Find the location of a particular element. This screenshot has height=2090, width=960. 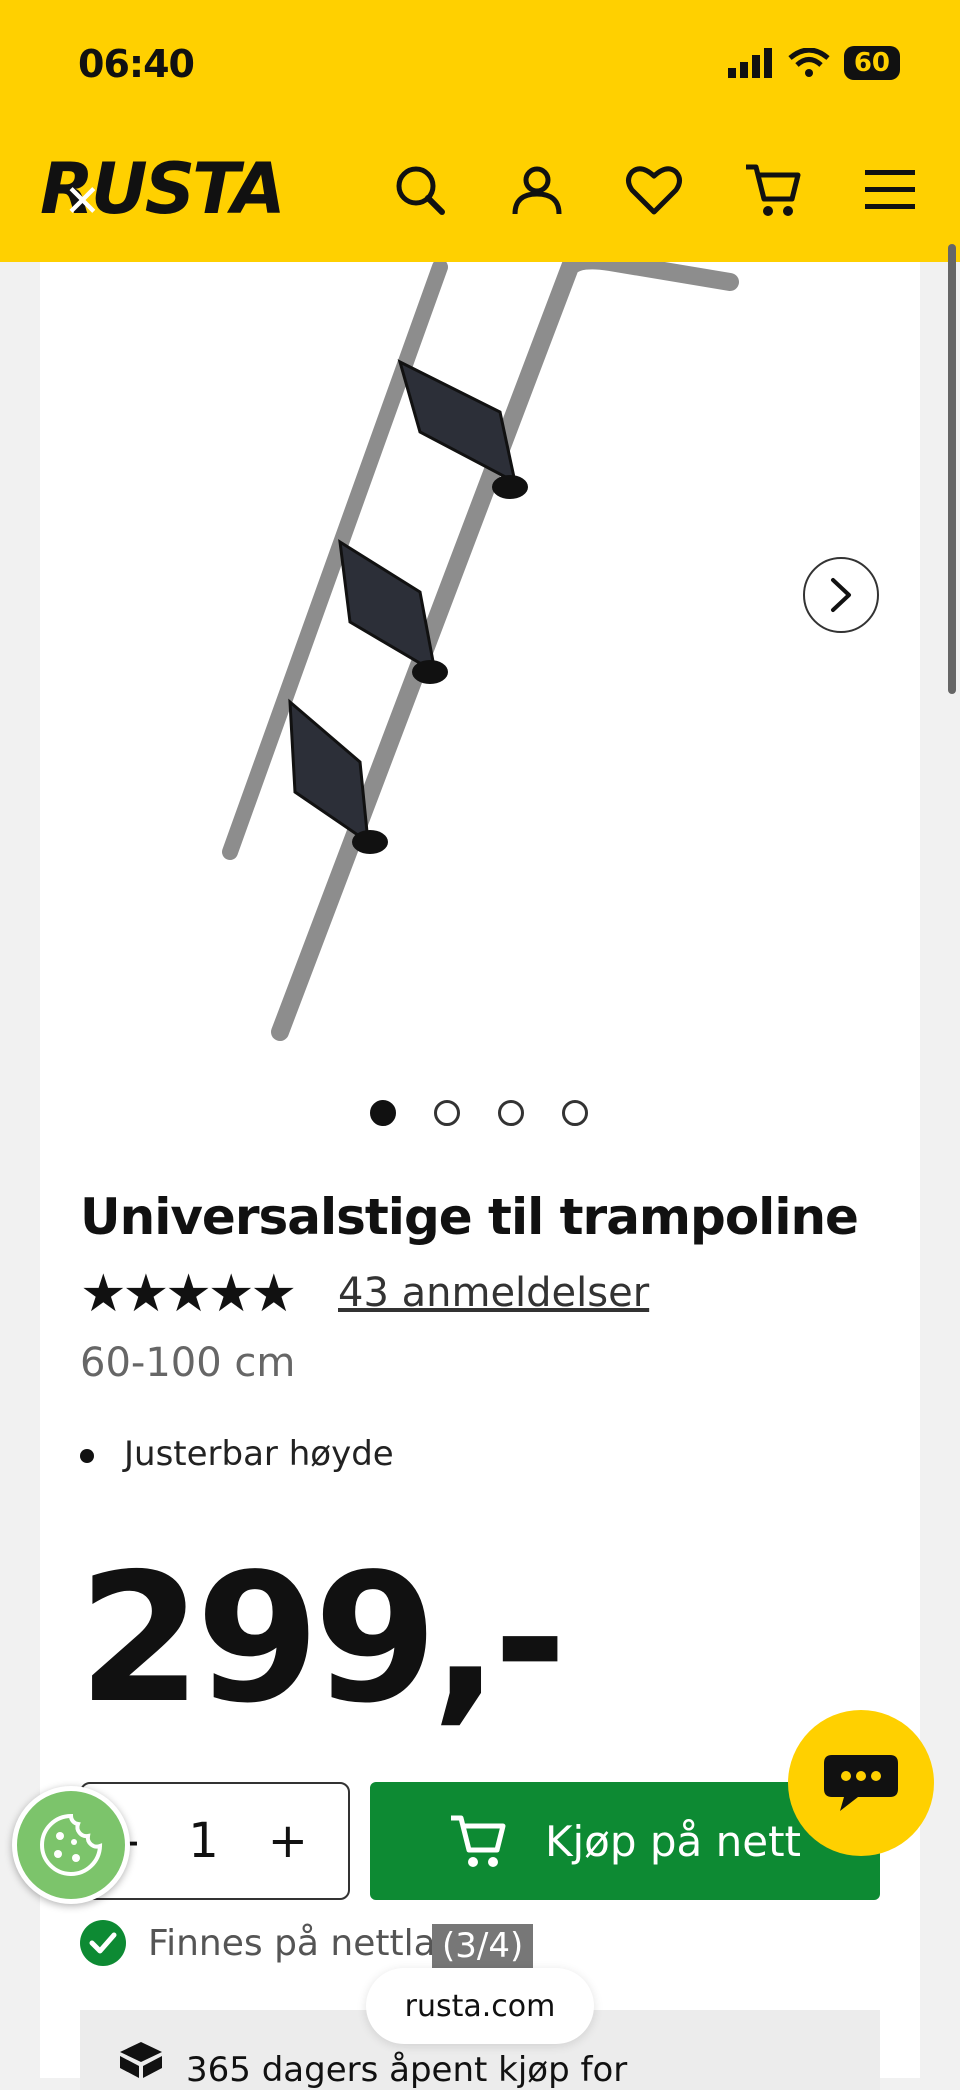

signal-icon is located at coordinates (749, 63).